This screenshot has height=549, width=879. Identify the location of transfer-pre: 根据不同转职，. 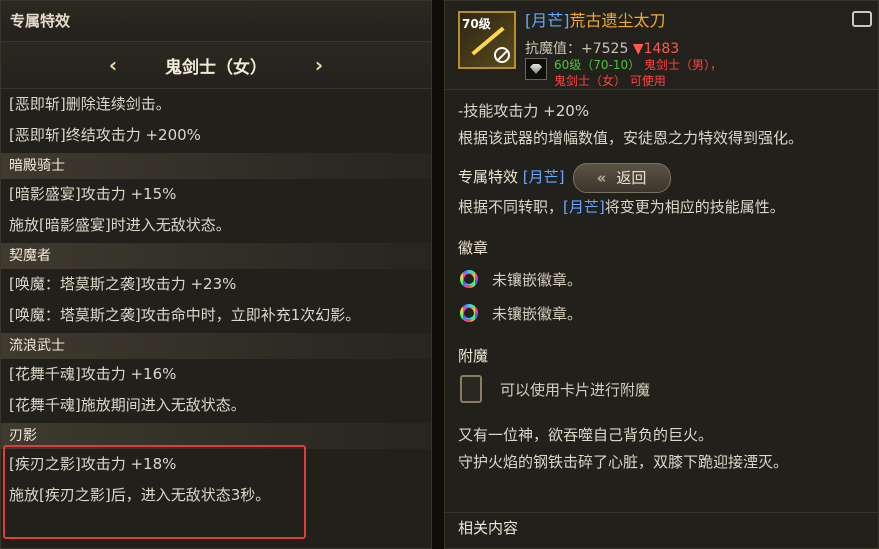
(511, 207).